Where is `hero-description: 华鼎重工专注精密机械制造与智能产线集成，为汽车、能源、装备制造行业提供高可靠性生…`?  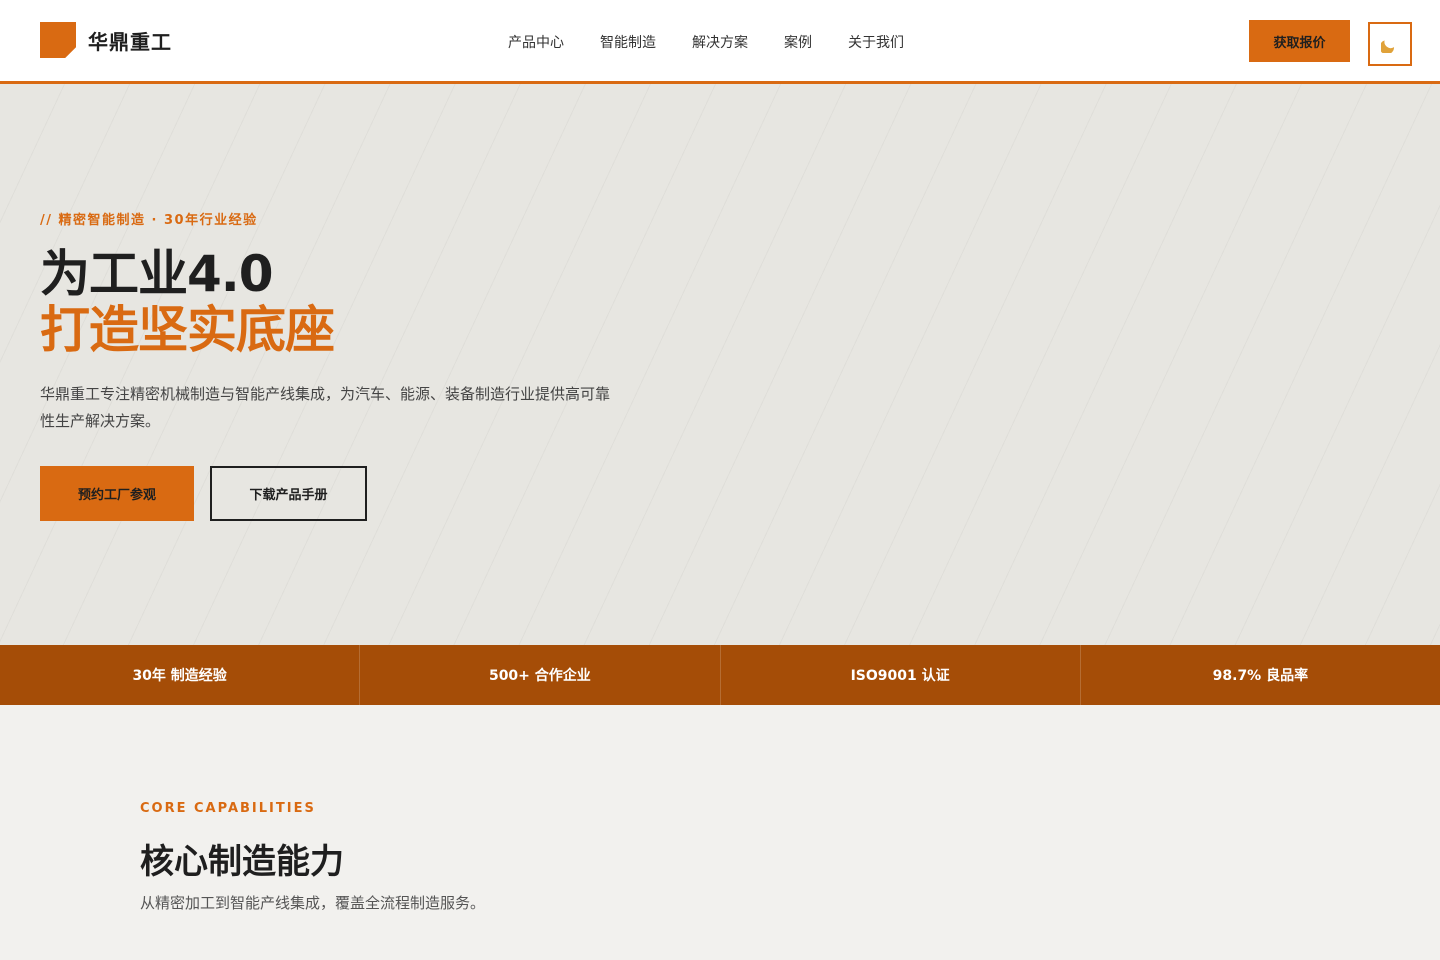
hero-description: 华鼎重工专注精密机械制造与智能产线集成，为汽车、能源、装备制造行业提供高可靠性生… is located at coordinates (325, 407).